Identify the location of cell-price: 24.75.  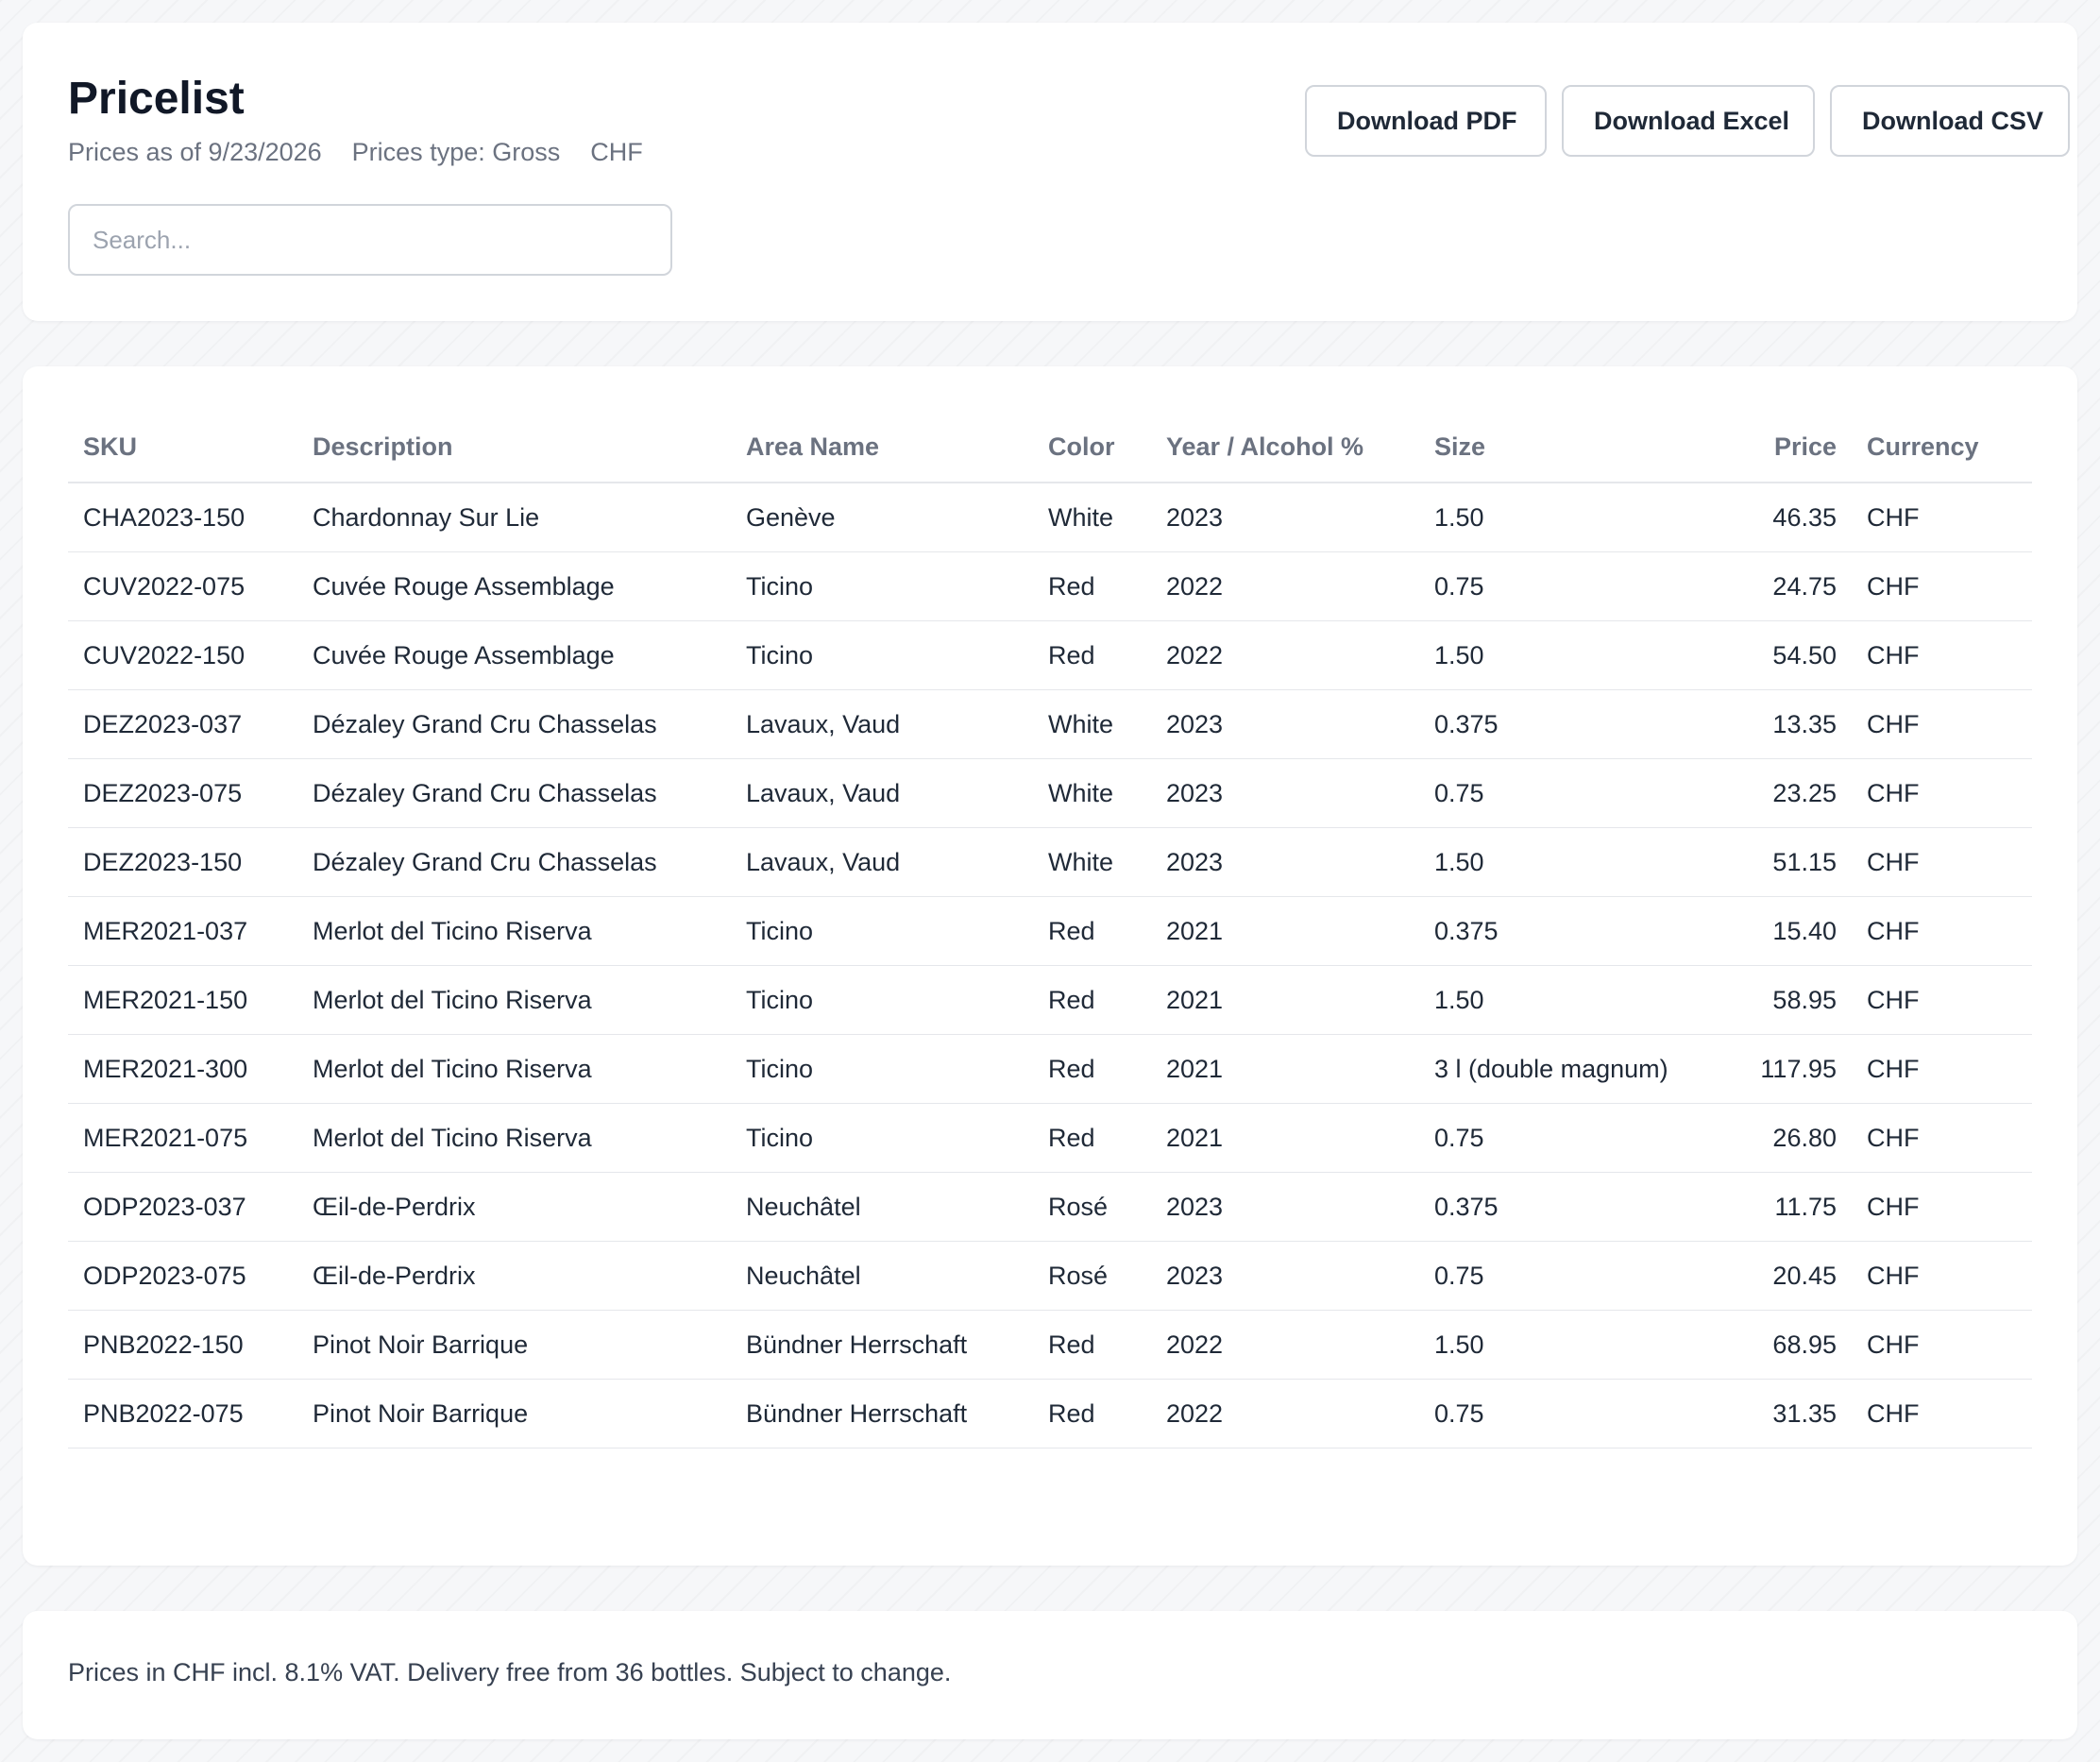
(1785, 586).